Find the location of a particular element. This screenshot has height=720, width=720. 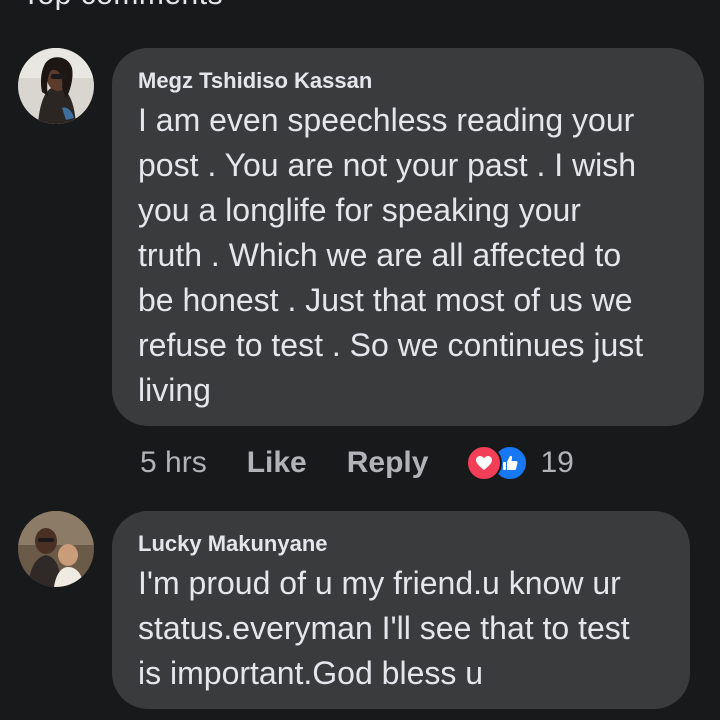

top-comments-header: Top comments is located at coordinates (122, 6).